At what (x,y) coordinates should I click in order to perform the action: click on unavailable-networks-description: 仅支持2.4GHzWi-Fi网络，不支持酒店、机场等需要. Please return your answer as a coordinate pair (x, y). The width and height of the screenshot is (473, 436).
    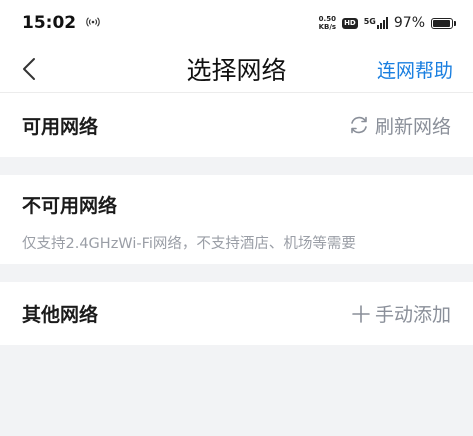
    Looking at the image, I should click on (189, 244).